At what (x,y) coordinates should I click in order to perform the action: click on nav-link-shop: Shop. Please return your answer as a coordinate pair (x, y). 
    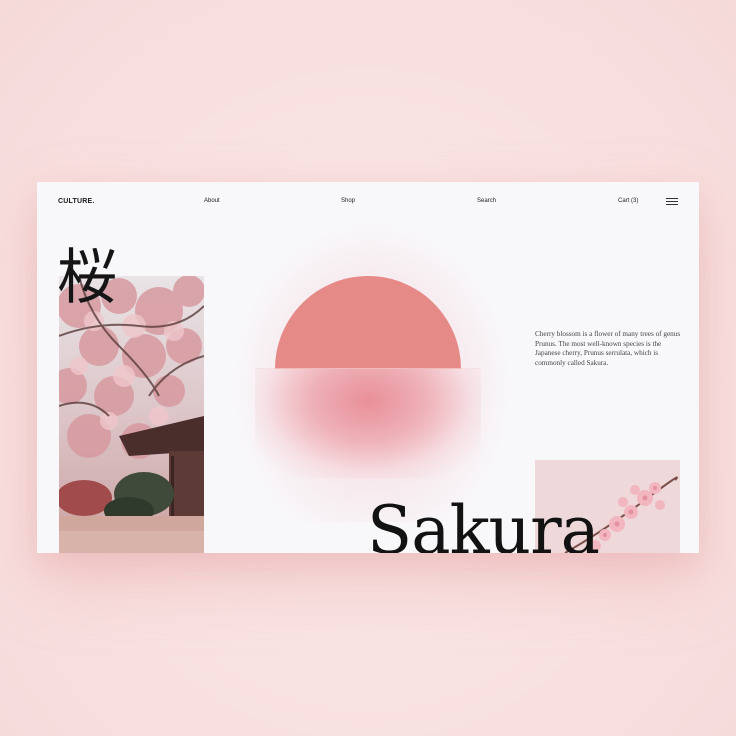
    Looking at the image, I should click on (348, 201).